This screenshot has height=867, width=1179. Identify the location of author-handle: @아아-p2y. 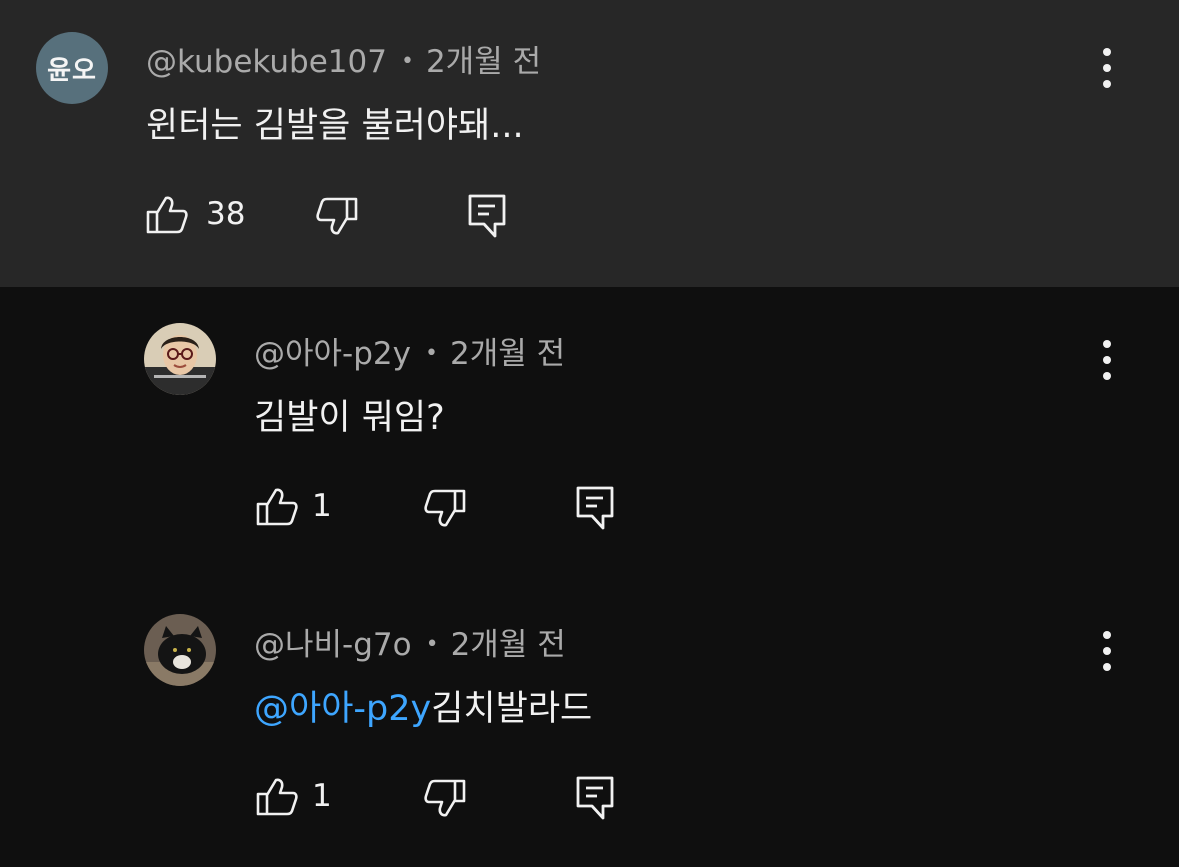
(332, 354).